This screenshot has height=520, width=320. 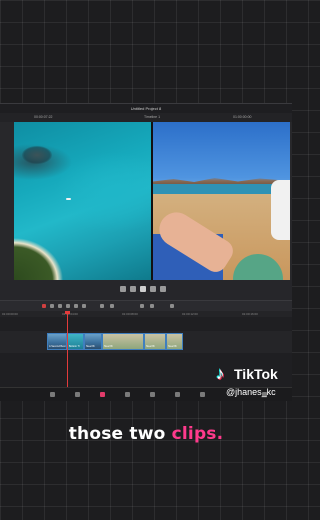 What do you see at coordinates (221, 189) in the screenshot?
I see `lake` at bounding box center [221, 189].